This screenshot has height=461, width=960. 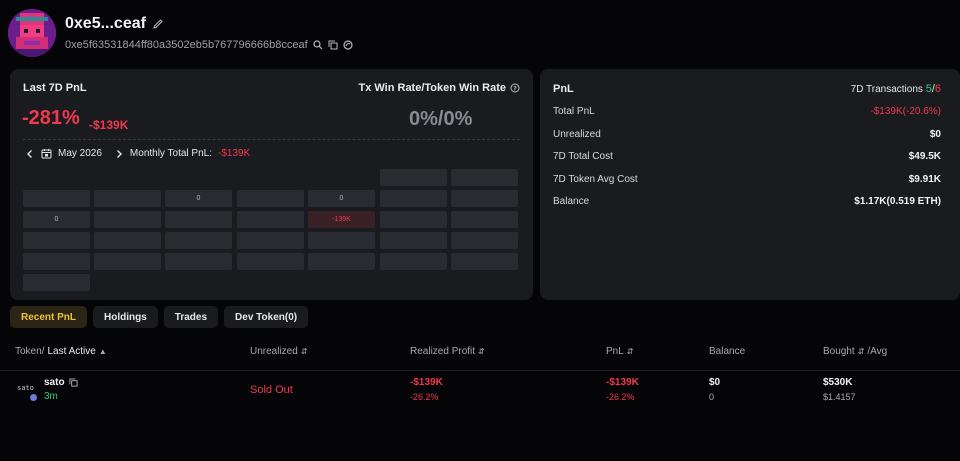 I want to click on token-logo: sato, so click(x=25, y=388).